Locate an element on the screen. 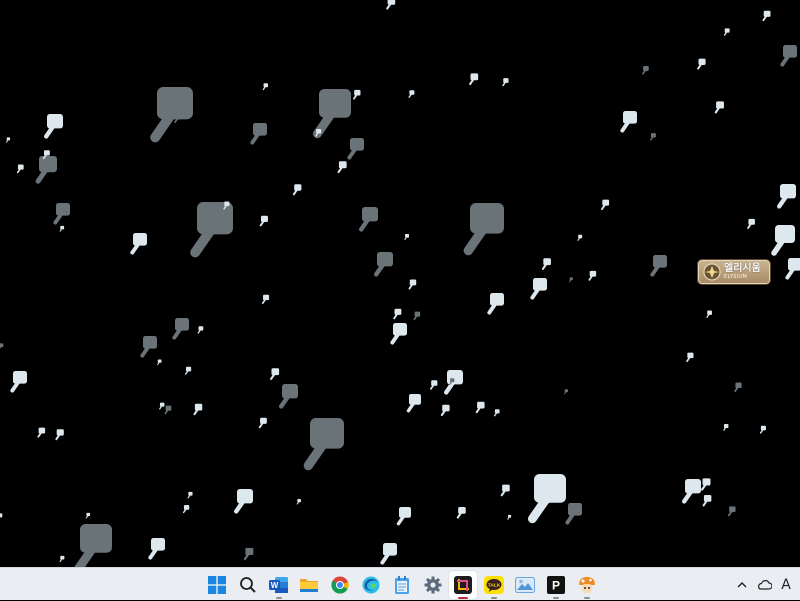 The height and width of the screenshot is (601, 800). p-logo-icon: P is located at coordinates (555, 585).